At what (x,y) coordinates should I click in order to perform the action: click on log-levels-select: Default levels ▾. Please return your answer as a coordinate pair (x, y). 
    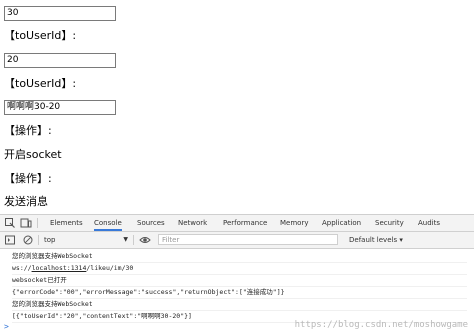
    Looking at the image, I should click on (376, 240).